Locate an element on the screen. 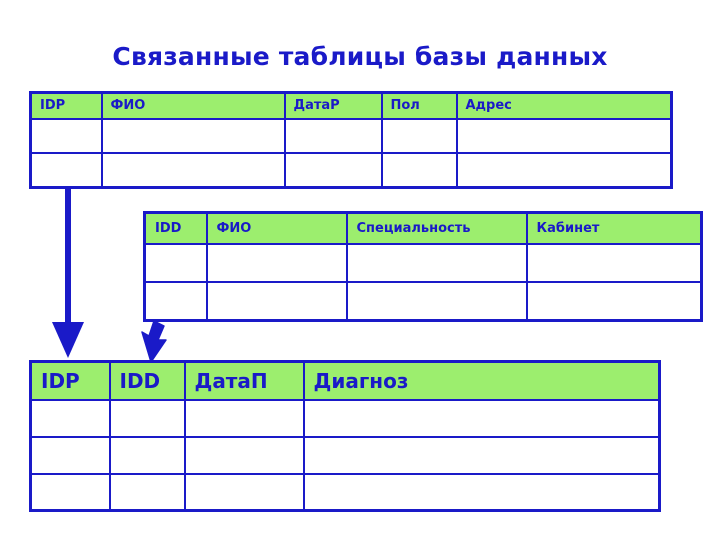 The image size is (720, 540). arrow-patients-to-appointments is located at coordinates (68, 273).